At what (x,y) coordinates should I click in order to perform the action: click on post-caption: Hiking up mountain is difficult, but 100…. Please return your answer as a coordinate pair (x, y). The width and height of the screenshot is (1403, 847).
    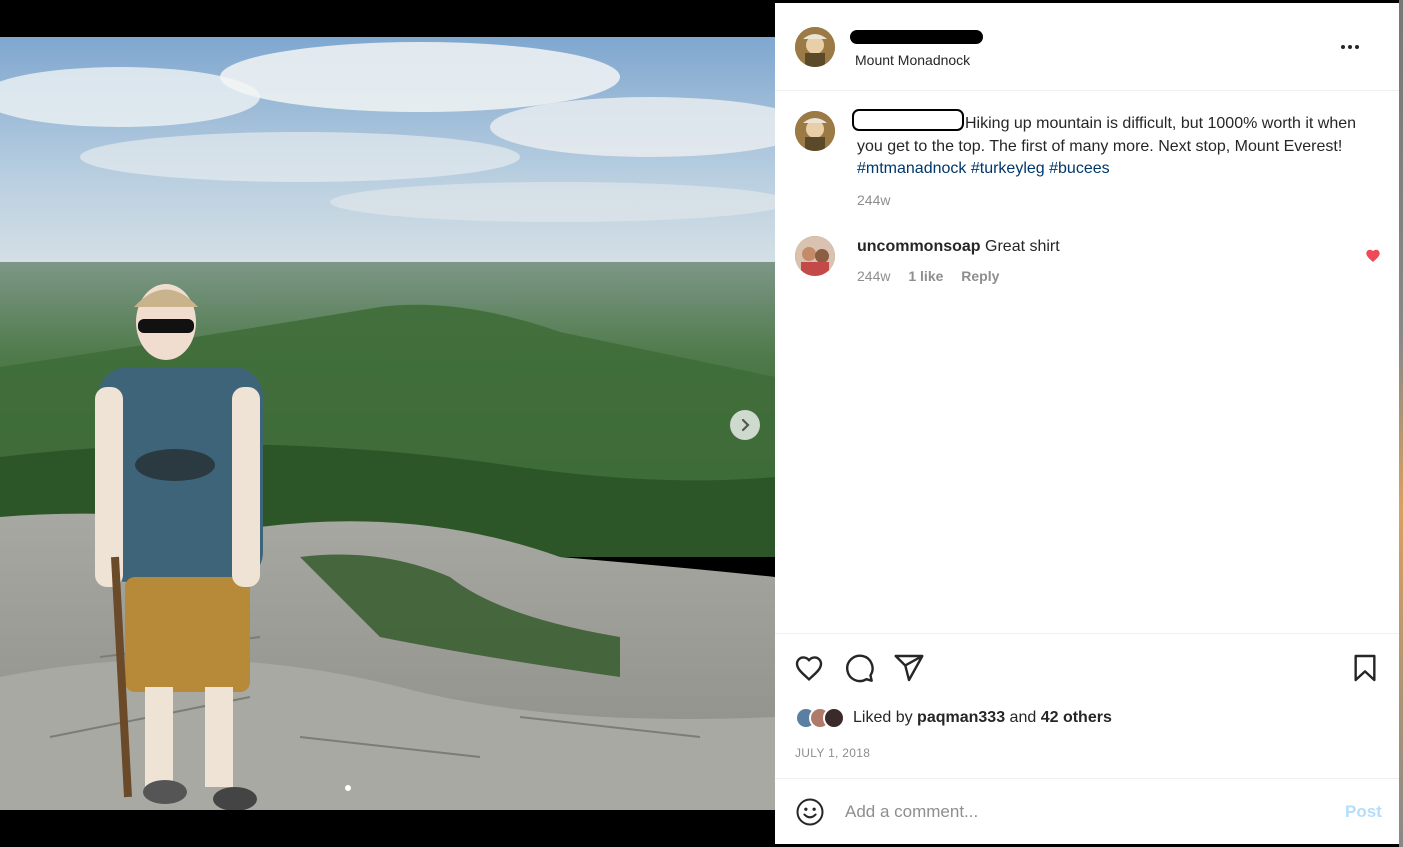
    Looking at the image, I should click on (1112, 162).